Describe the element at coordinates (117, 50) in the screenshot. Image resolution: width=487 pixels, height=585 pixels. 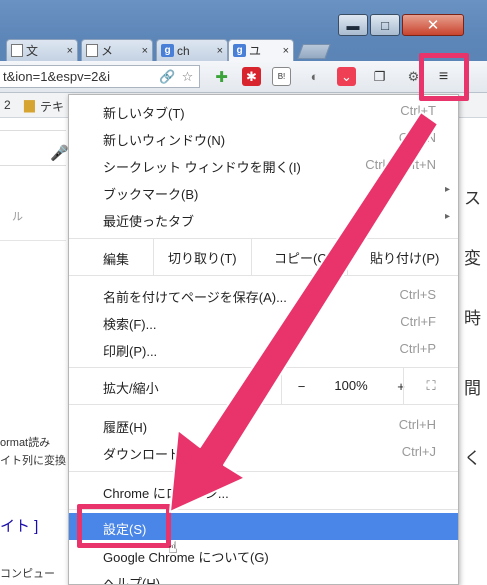
I see `tab-2: メ ×` at that location.